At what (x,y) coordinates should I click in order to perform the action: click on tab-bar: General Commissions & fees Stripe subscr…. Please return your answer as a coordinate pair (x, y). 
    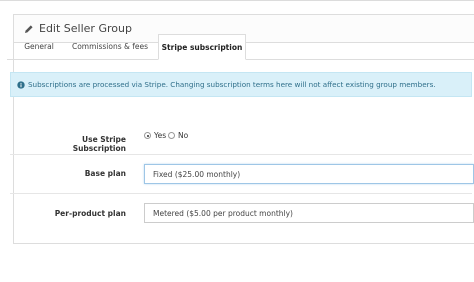
    Looking at the image, I should click on (240, 47).